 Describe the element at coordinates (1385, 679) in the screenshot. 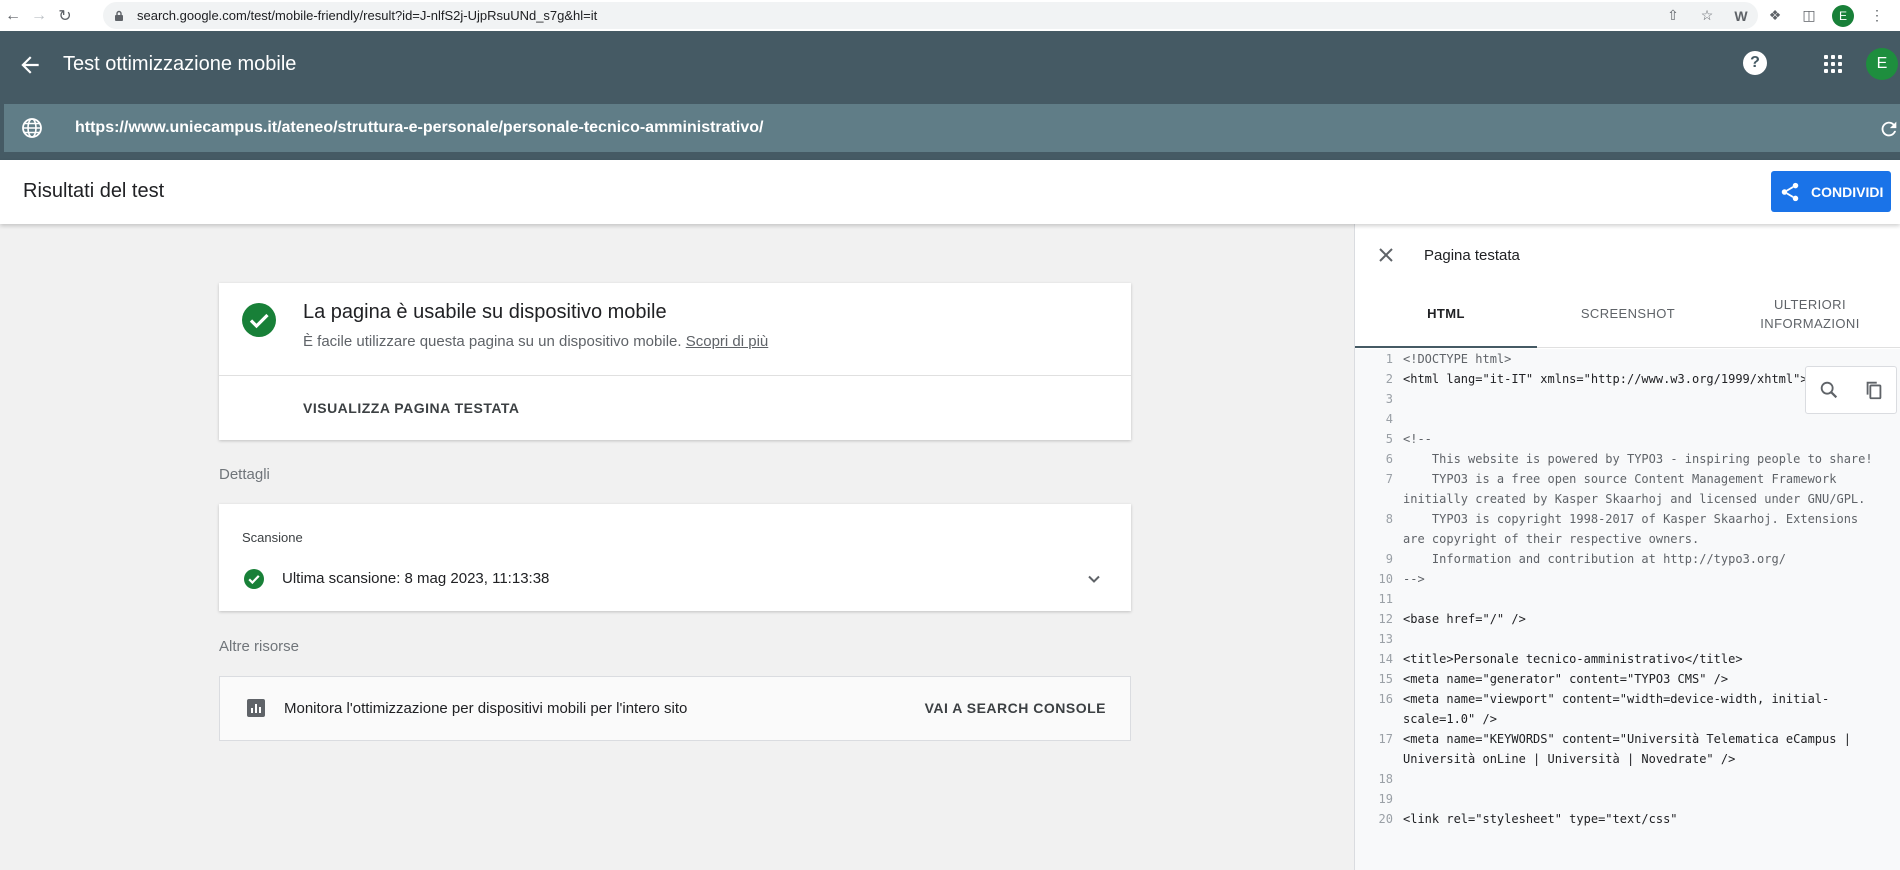

I see `line-number: 15` at that location.